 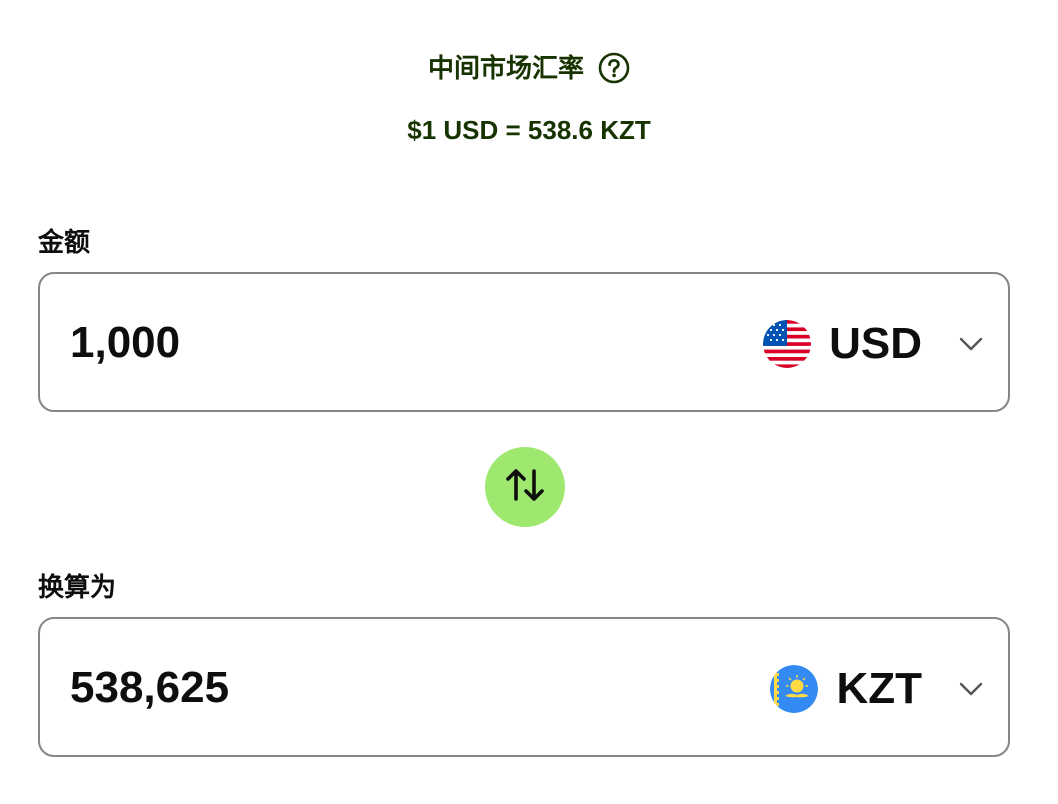 I want to click on help-circle-icon, so click(x=614, y=68).